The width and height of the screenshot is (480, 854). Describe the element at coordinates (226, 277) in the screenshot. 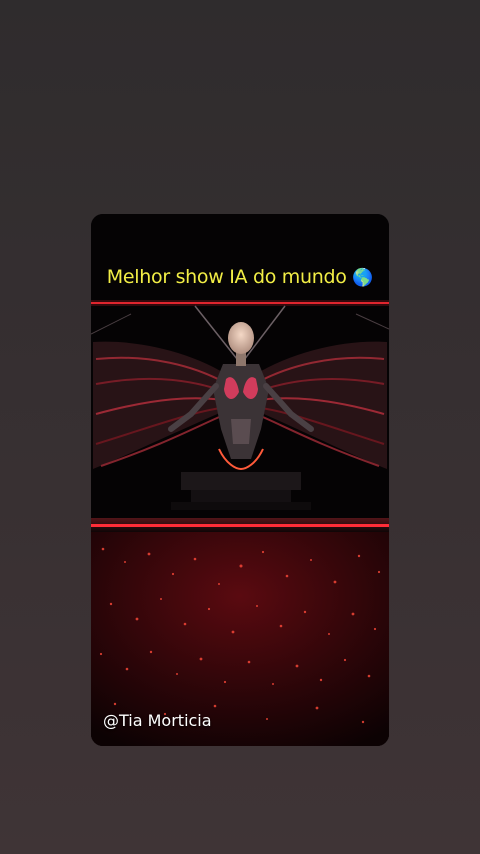

I see `caption-text: Melhor show IA do mundo` at that location.